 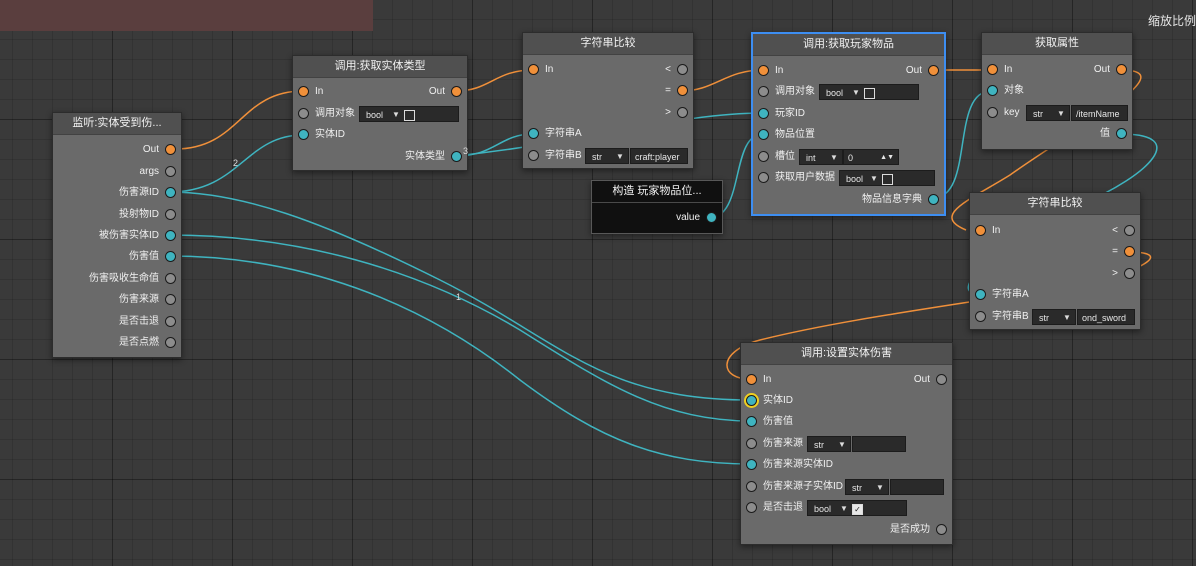 What do you see at coordinates (117, 279) in the screenshot?
I see `pin-row-absorb: 伤害吸收生命值` at bounding box center [117, 279].